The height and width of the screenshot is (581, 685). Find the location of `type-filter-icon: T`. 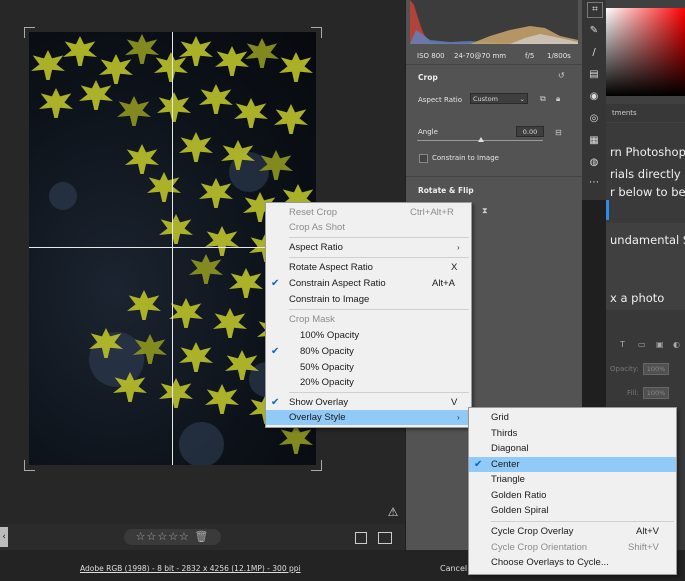

type-filter-icon: T is located at coordinates (622, 345).